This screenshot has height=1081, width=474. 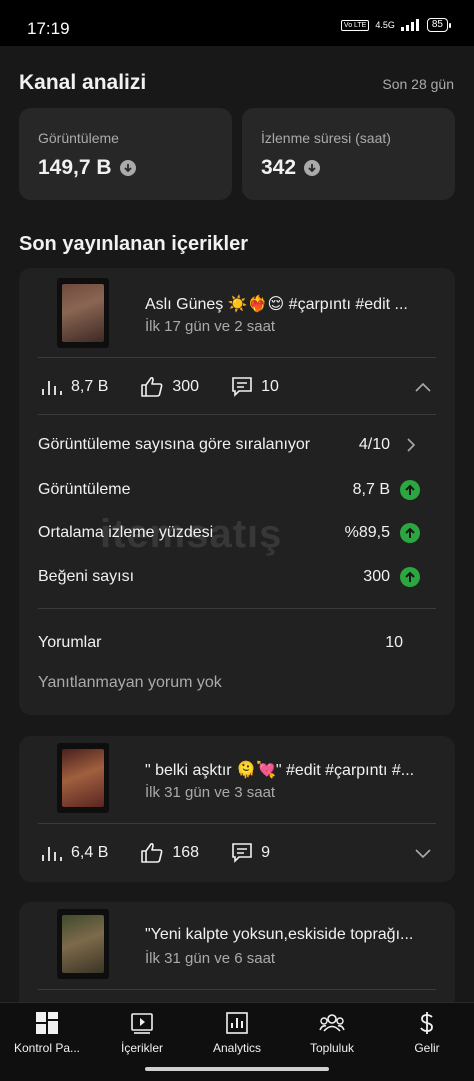 I want to click on stat-label: İzlenme süresi (saat), so click(x=326, y=138).